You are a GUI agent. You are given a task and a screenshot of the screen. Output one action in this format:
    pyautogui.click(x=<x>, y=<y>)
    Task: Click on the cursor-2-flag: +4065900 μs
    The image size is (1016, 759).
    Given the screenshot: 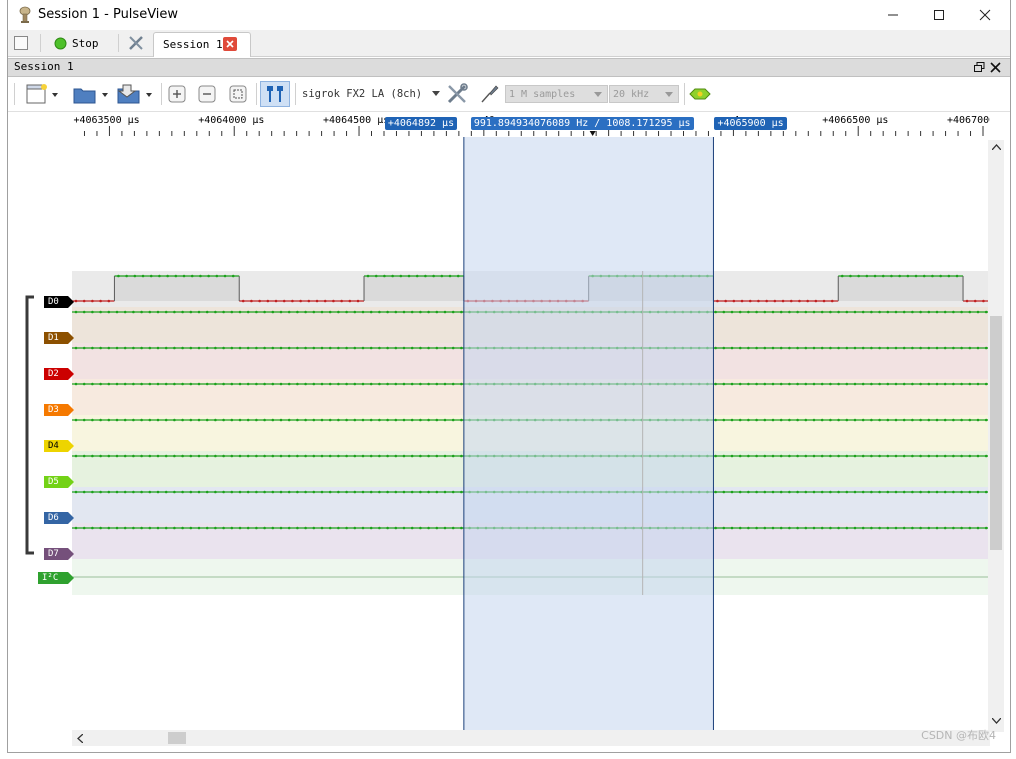 What is the action you would take?
    pyautogui.click(x=750, y=123)
    